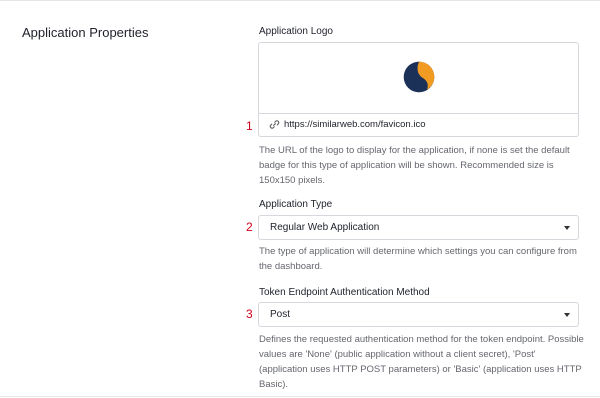 Image resolution: width=600 pixels, height=398 pixels. I want to click on logo-url-value: https://similarweb.com/favicon.ico, so click(355, 124).